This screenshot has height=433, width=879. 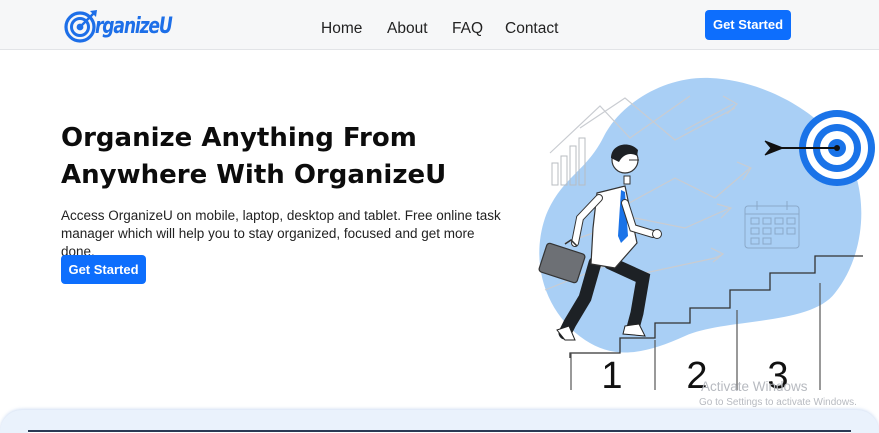 I want to click on nav-link-home: Home, so click(x=341, y=29).